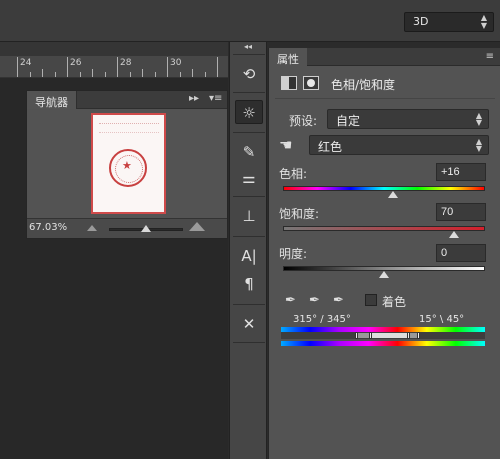 The width and height of the screenshot is (500, 459). What do you see at coordinates (442, 319) in the screenshot?
I see `range-right-degrees: 15° \ 45°` at bounding box center [442, 319].